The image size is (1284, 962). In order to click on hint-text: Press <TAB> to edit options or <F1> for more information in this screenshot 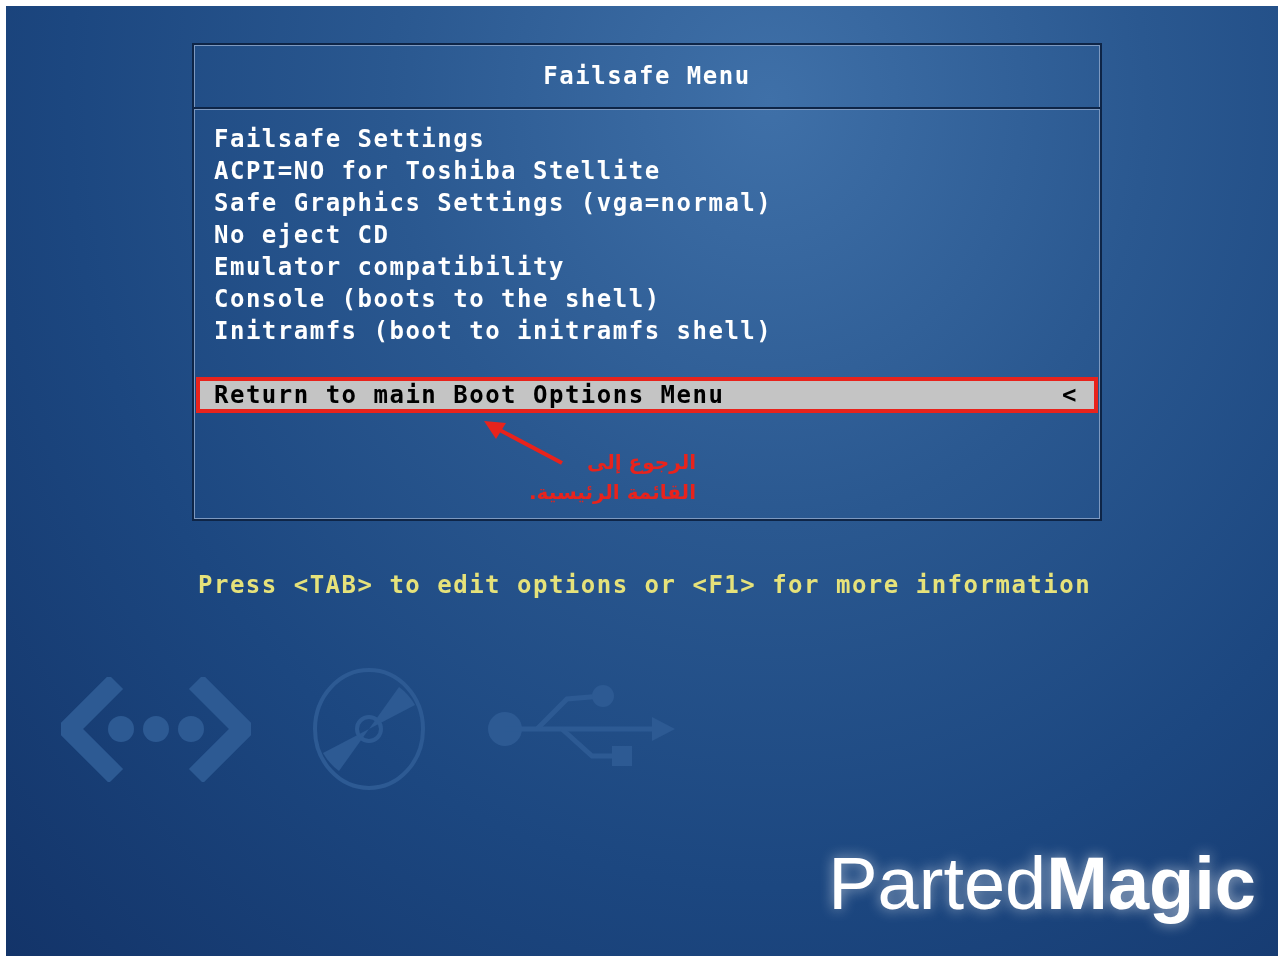, I will do `click(645, 585)`.